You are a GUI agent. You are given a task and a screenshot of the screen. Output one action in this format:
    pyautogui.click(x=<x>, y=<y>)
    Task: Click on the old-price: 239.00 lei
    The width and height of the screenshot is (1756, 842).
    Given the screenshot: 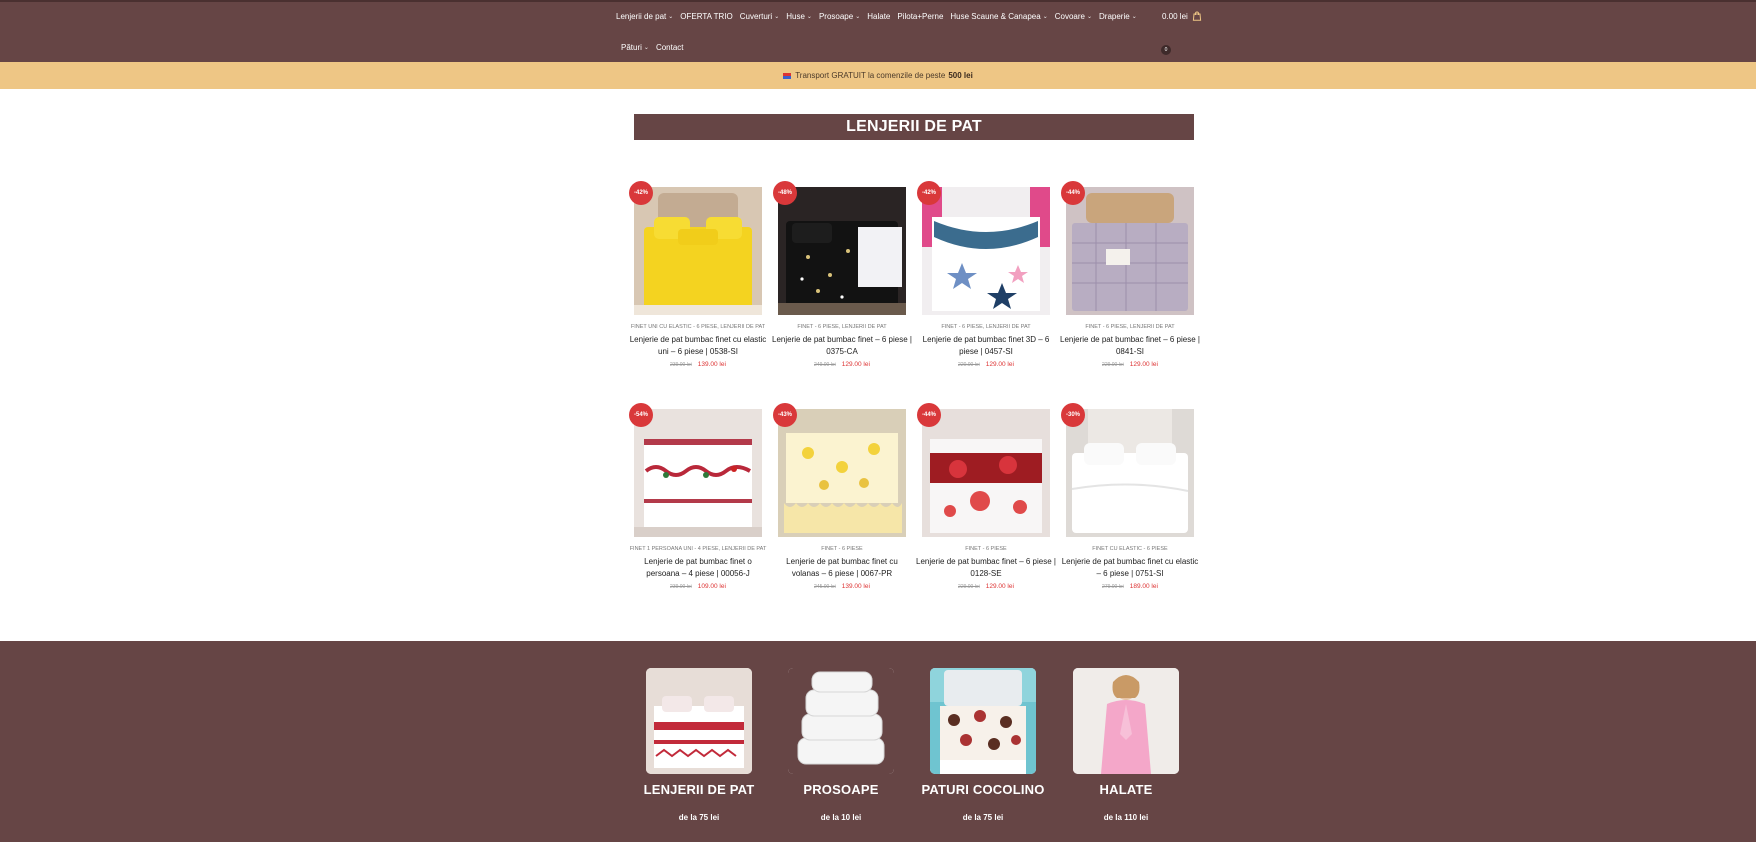 What is the action you would take?
    pyautogui.click(x=681, y=586)
    